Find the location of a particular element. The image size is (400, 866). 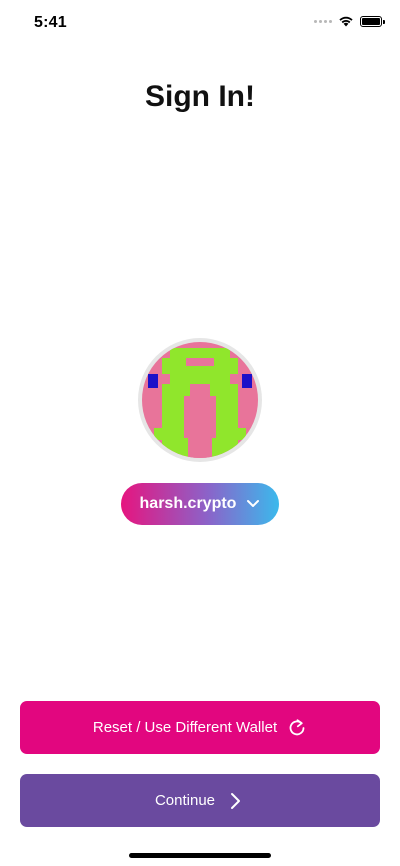

domain-selector: harsh.crypto is located at coordinates (200, 504).